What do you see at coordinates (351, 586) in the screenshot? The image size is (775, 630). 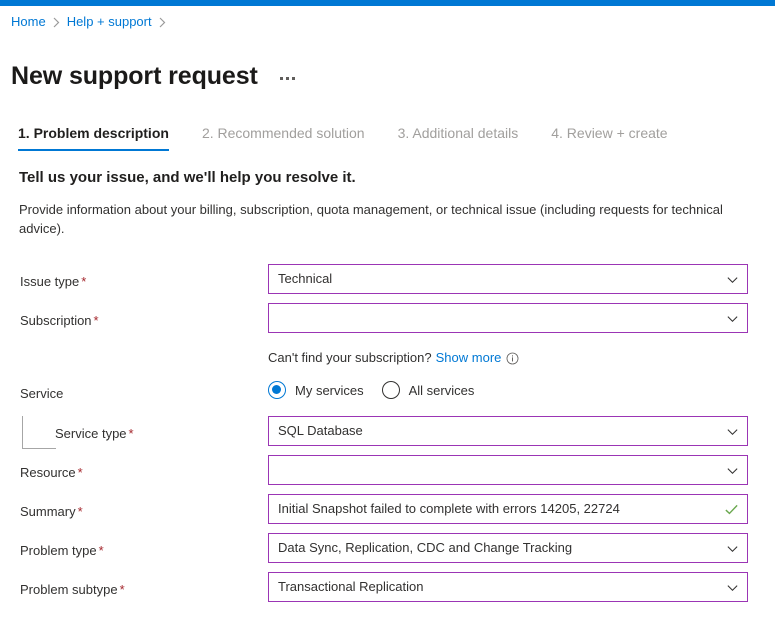 I see `problem-subtype-value: Transactional Replication` at bounding box center [351, 586].